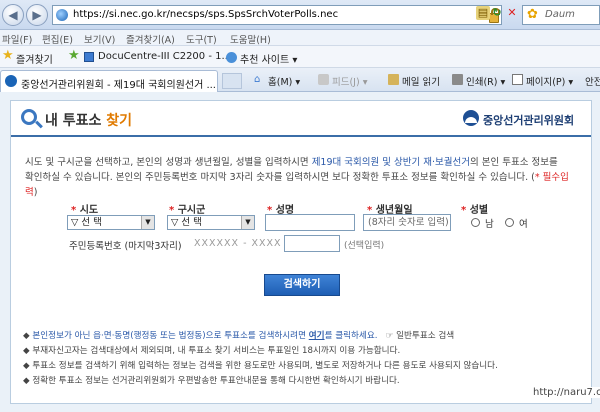 This screenshot has height=412, width=600. I want to click on gender-female-label: 여, so click(523, 224).